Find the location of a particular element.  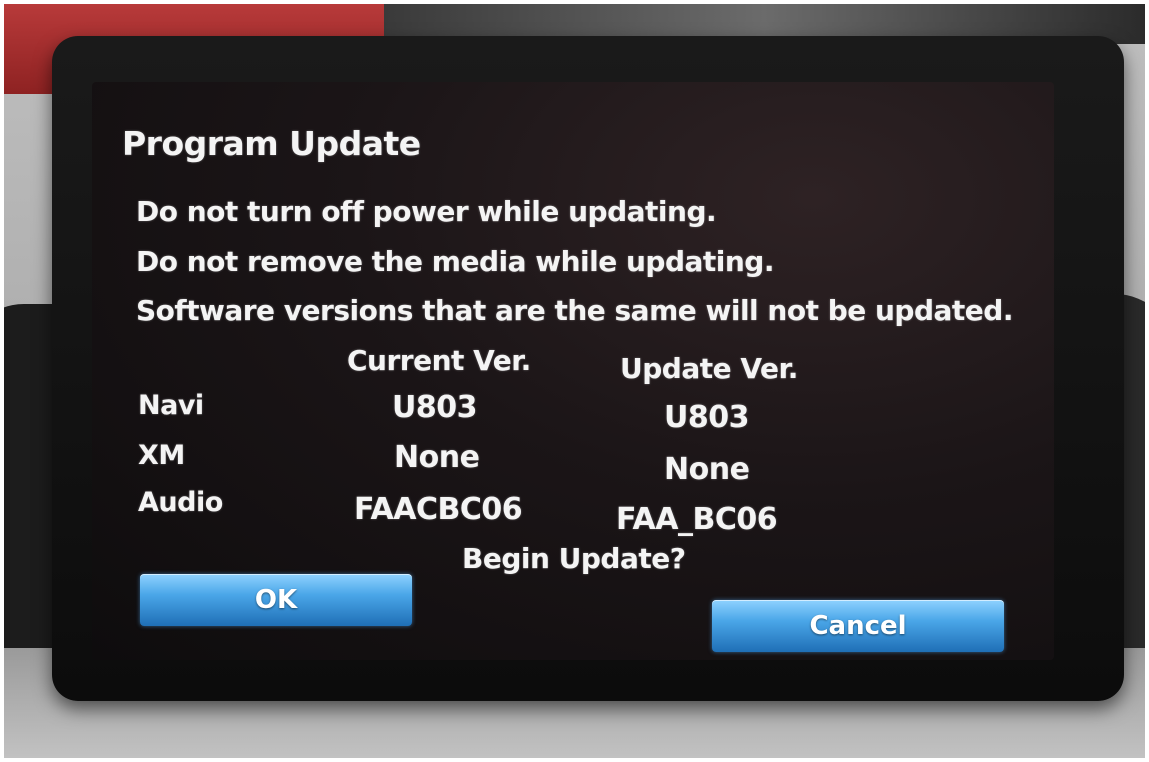

cancel-button-label: Cancel is located at coordinates (858, 626).